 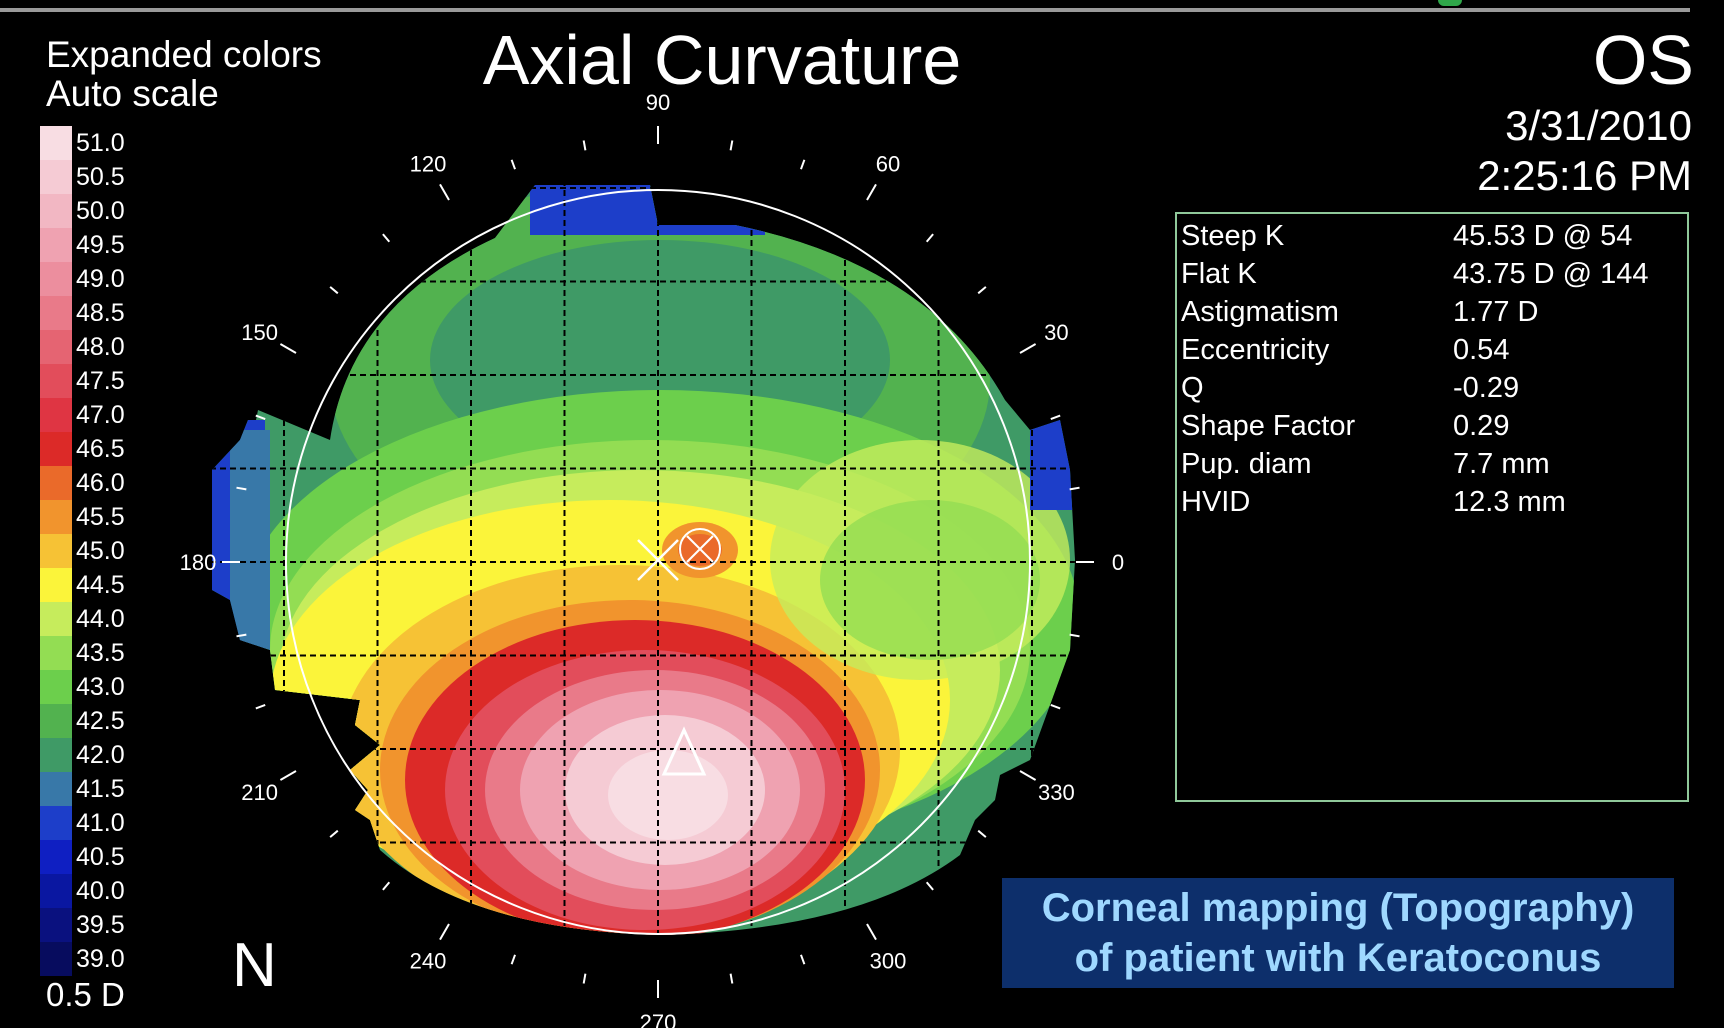 I want to click on stat-value: 0.54, so click(x=1481, y=350).